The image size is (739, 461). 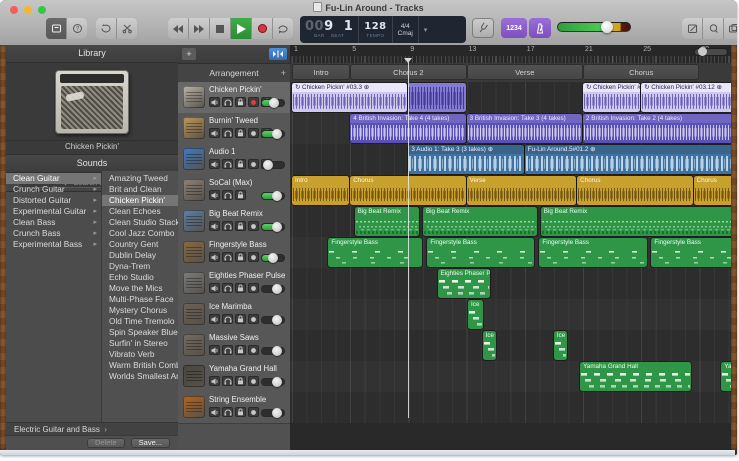 I want to click on cycle-button, so click(x=283, y=28).